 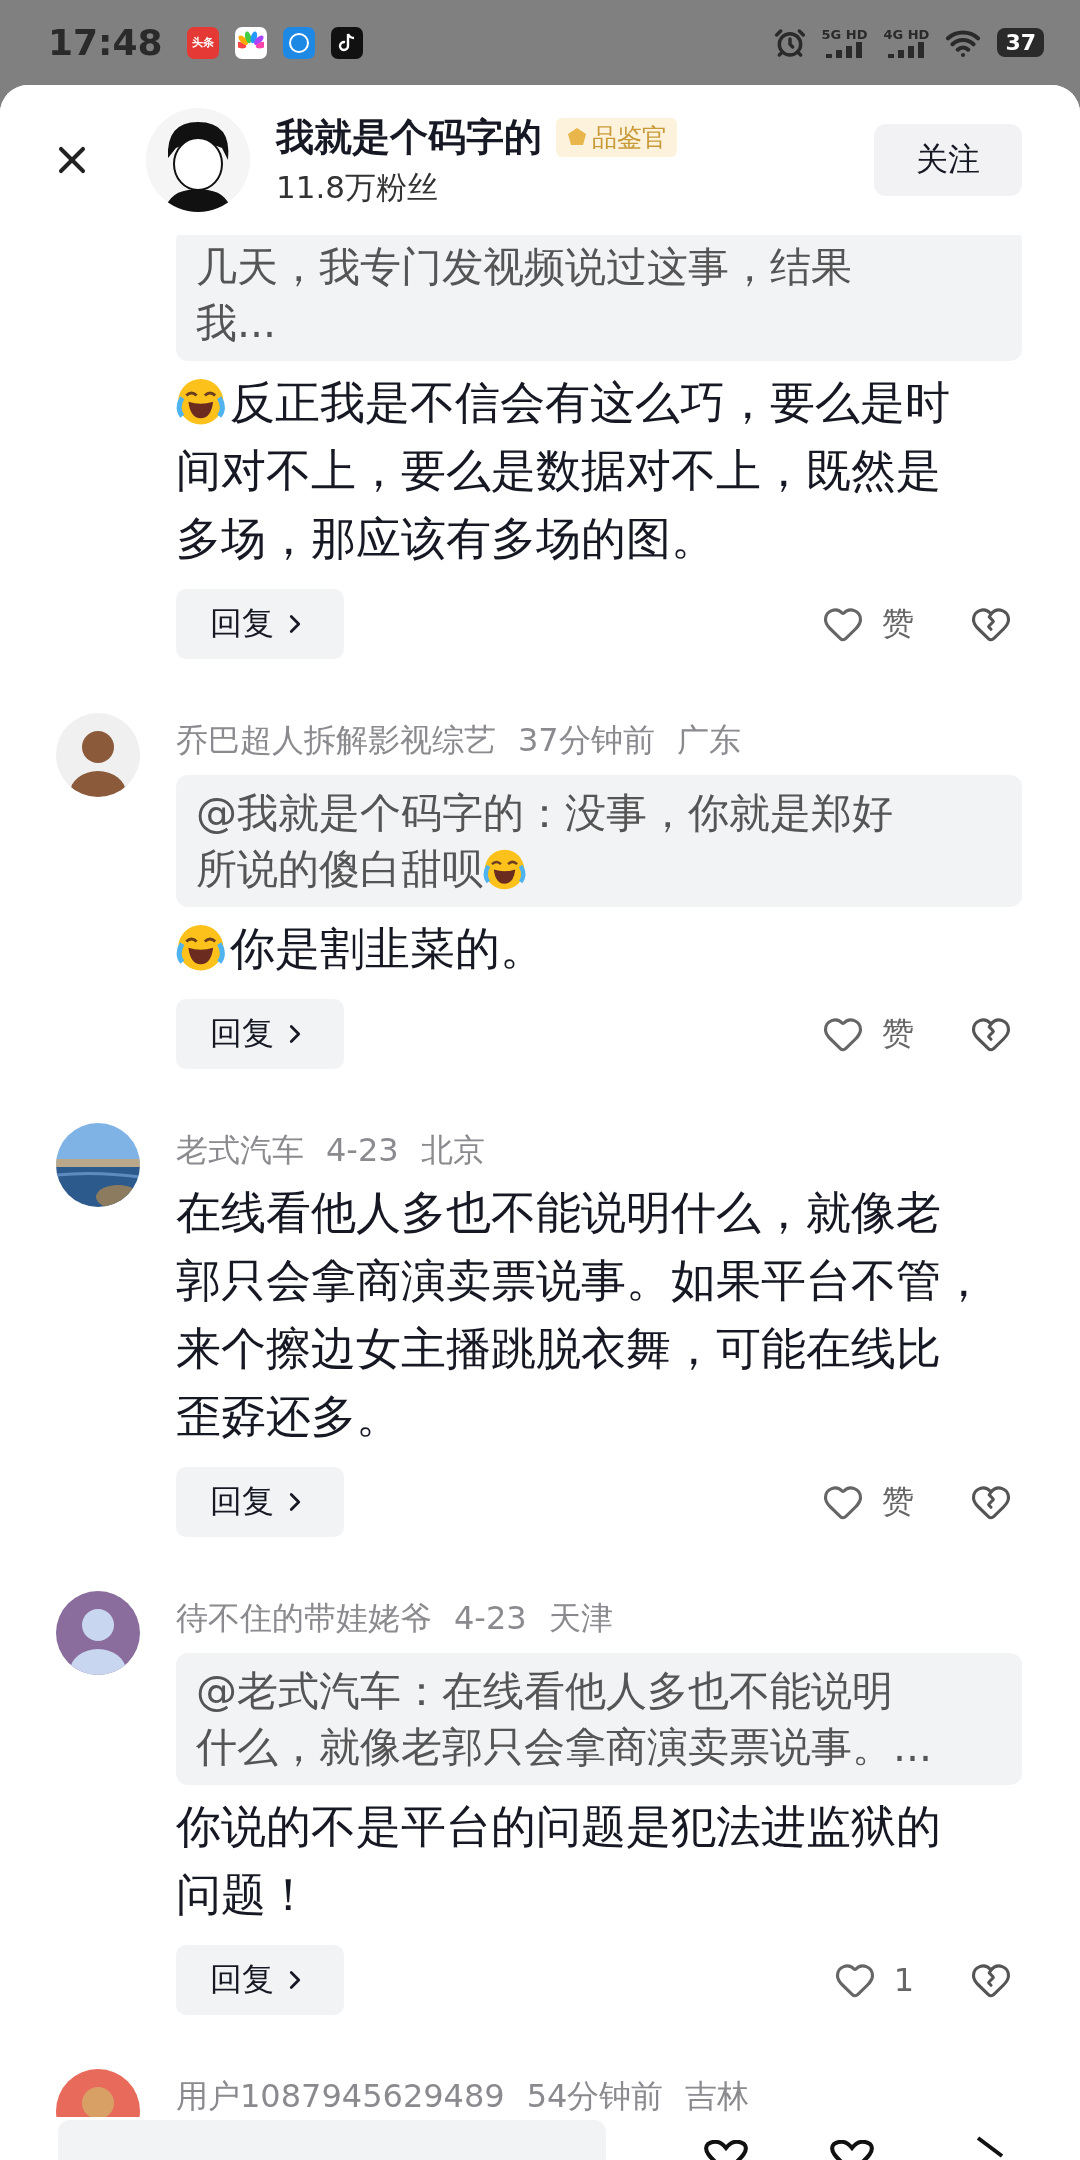 What do you see at coordinates (202, 42) in the screenshot?
I see `news-app-icon: 头条` at bounding box center [202, 42].